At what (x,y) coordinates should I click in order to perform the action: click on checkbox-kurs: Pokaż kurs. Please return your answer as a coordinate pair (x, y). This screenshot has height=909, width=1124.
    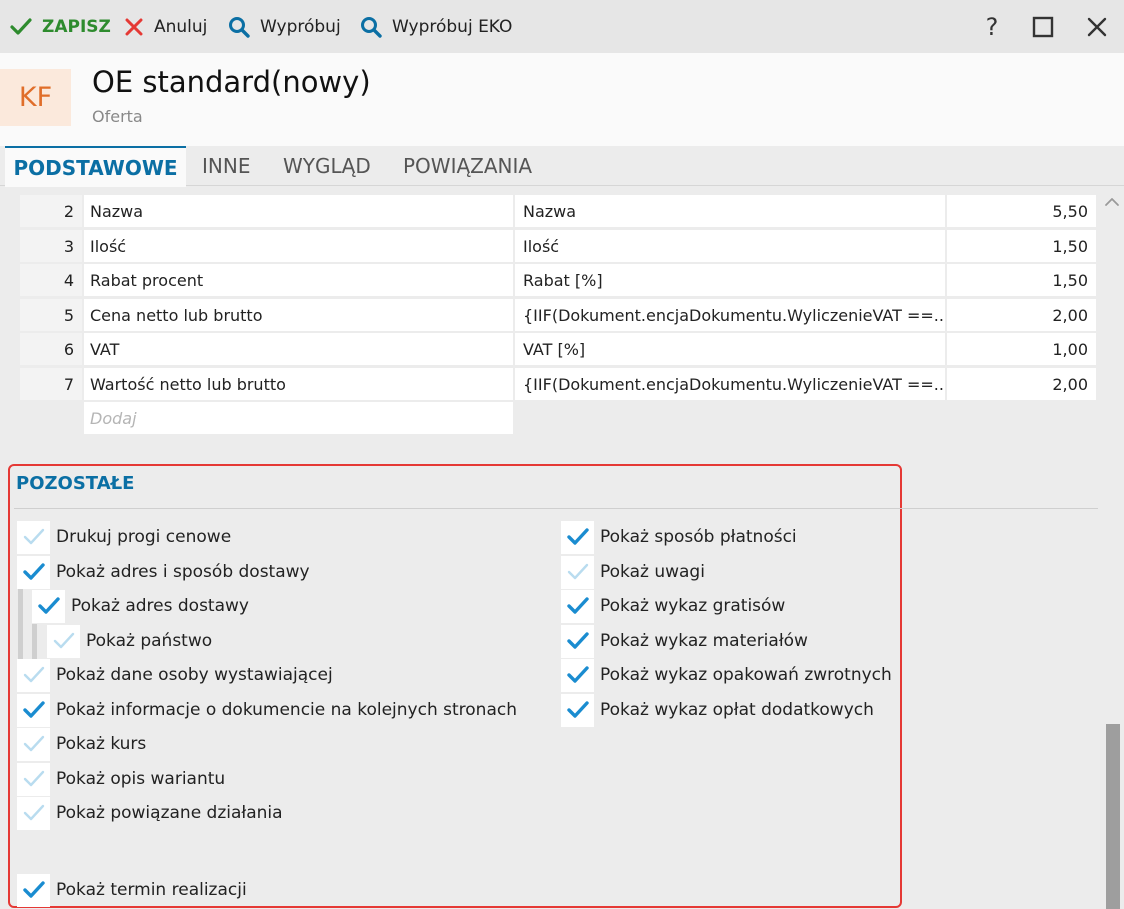
    Looking at the image, I should click on (81, 744).